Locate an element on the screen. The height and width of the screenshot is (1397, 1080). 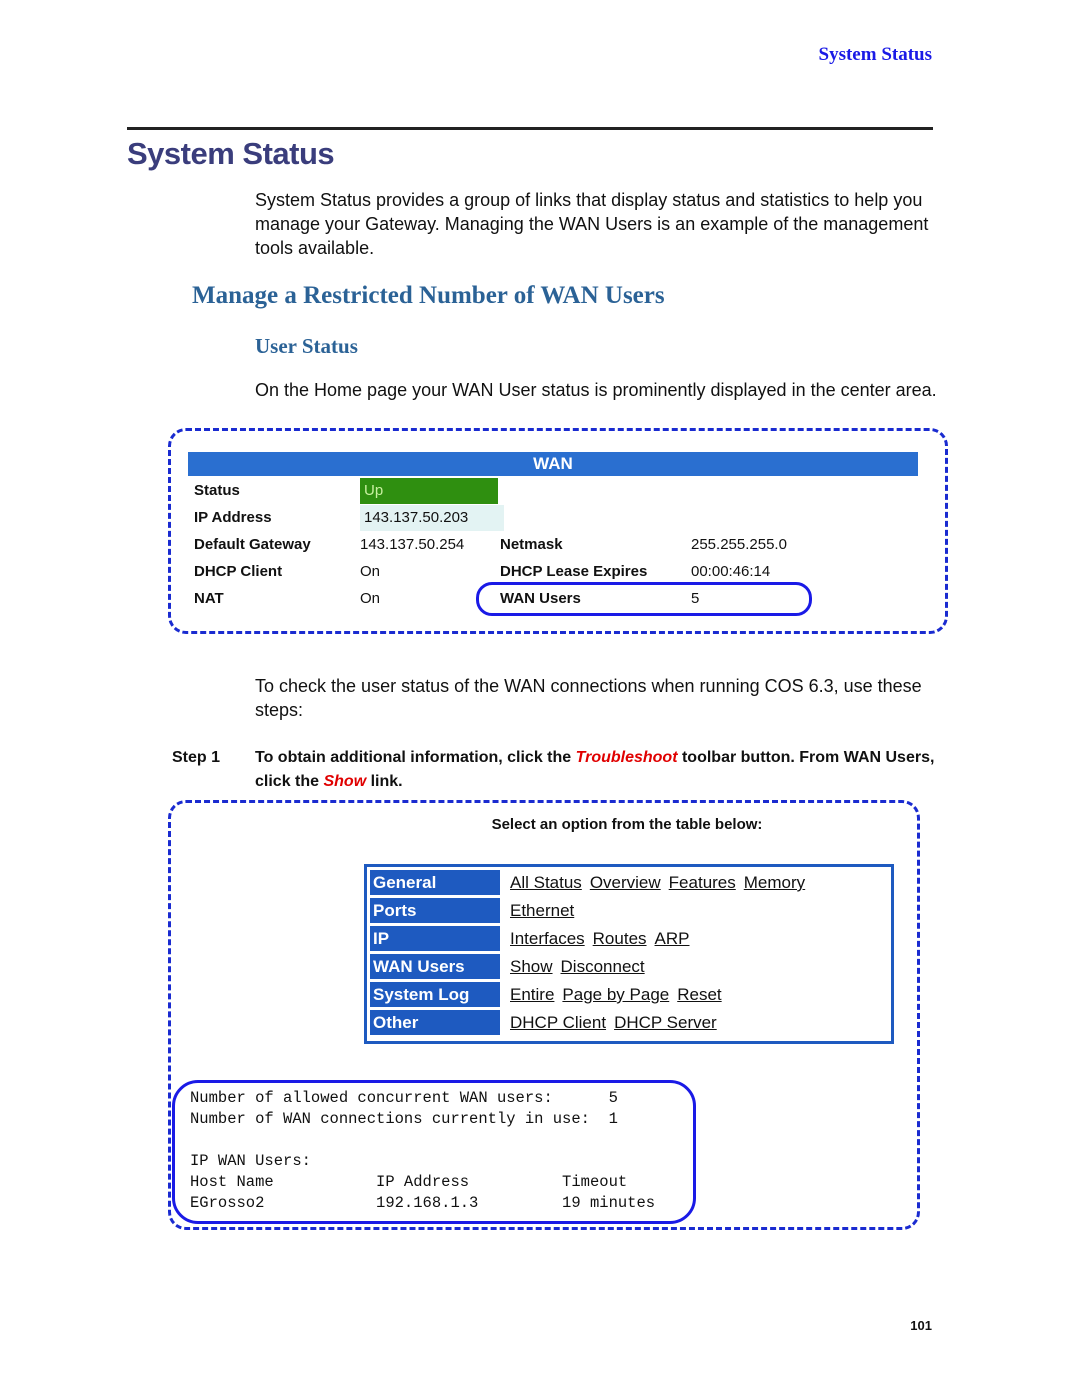
link-overview: Overview is located at coordinates (625, 882).